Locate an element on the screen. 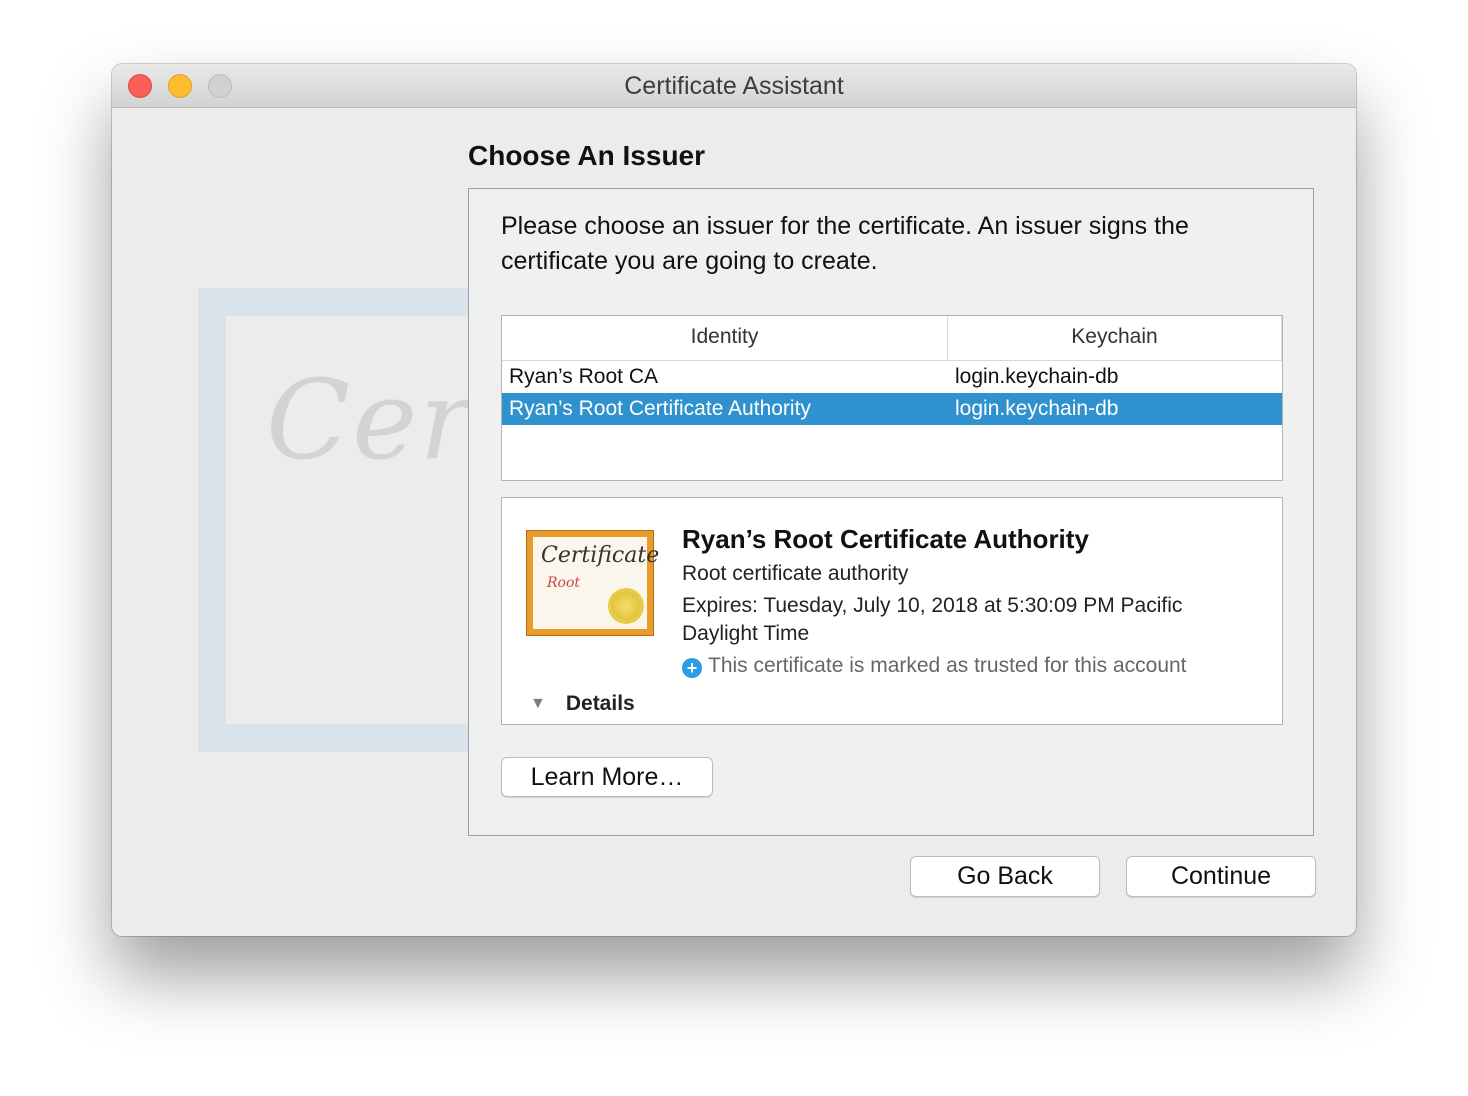 The width and height of the screenshot is (1468, 1096). certificate-kind: Root certificate authority is located at coordinates (795, 573).